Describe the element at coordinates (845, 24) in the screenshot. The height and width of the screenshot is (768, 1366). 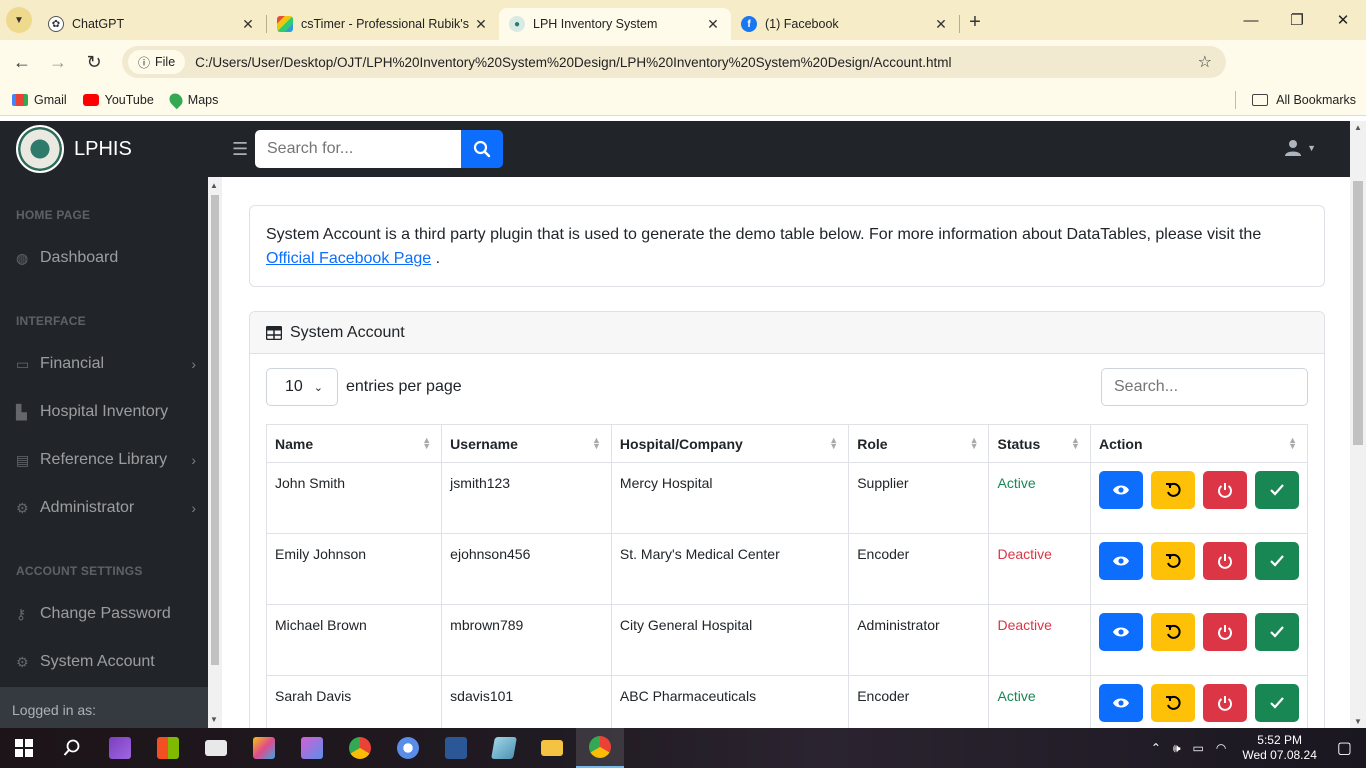
I see `browser-tab-facebook: f (1) Facebook ✕` at that location.